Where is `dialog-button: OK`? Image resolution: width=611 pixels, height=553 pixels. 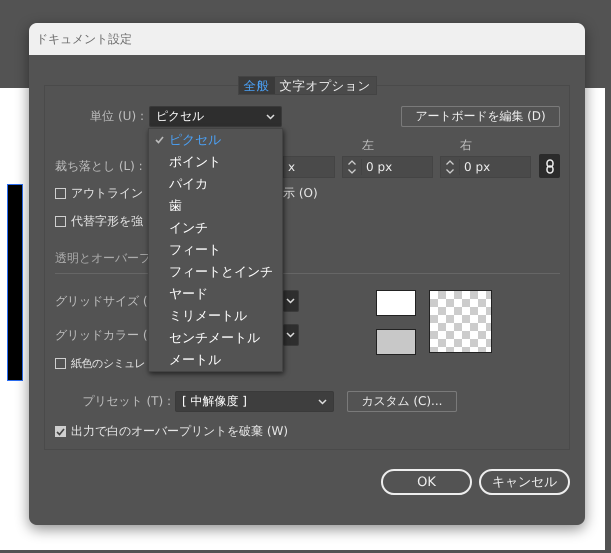 dialog-button: OK is located at coordinates (426, 482).